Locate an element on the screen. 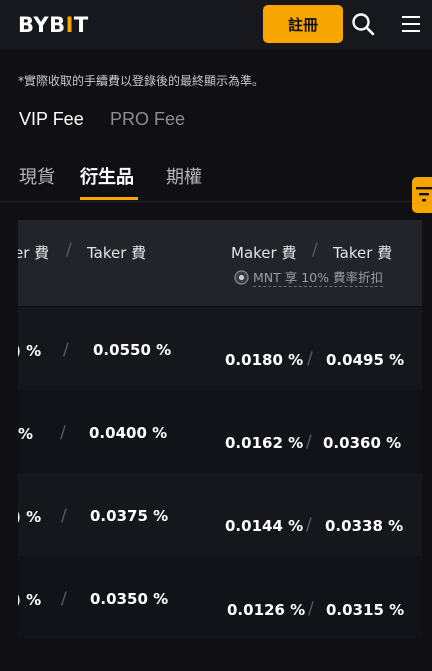 The height and width of the screenshot is (671, 432). right-taker-value: 0.0360 % is located at coordinates (362, 443).